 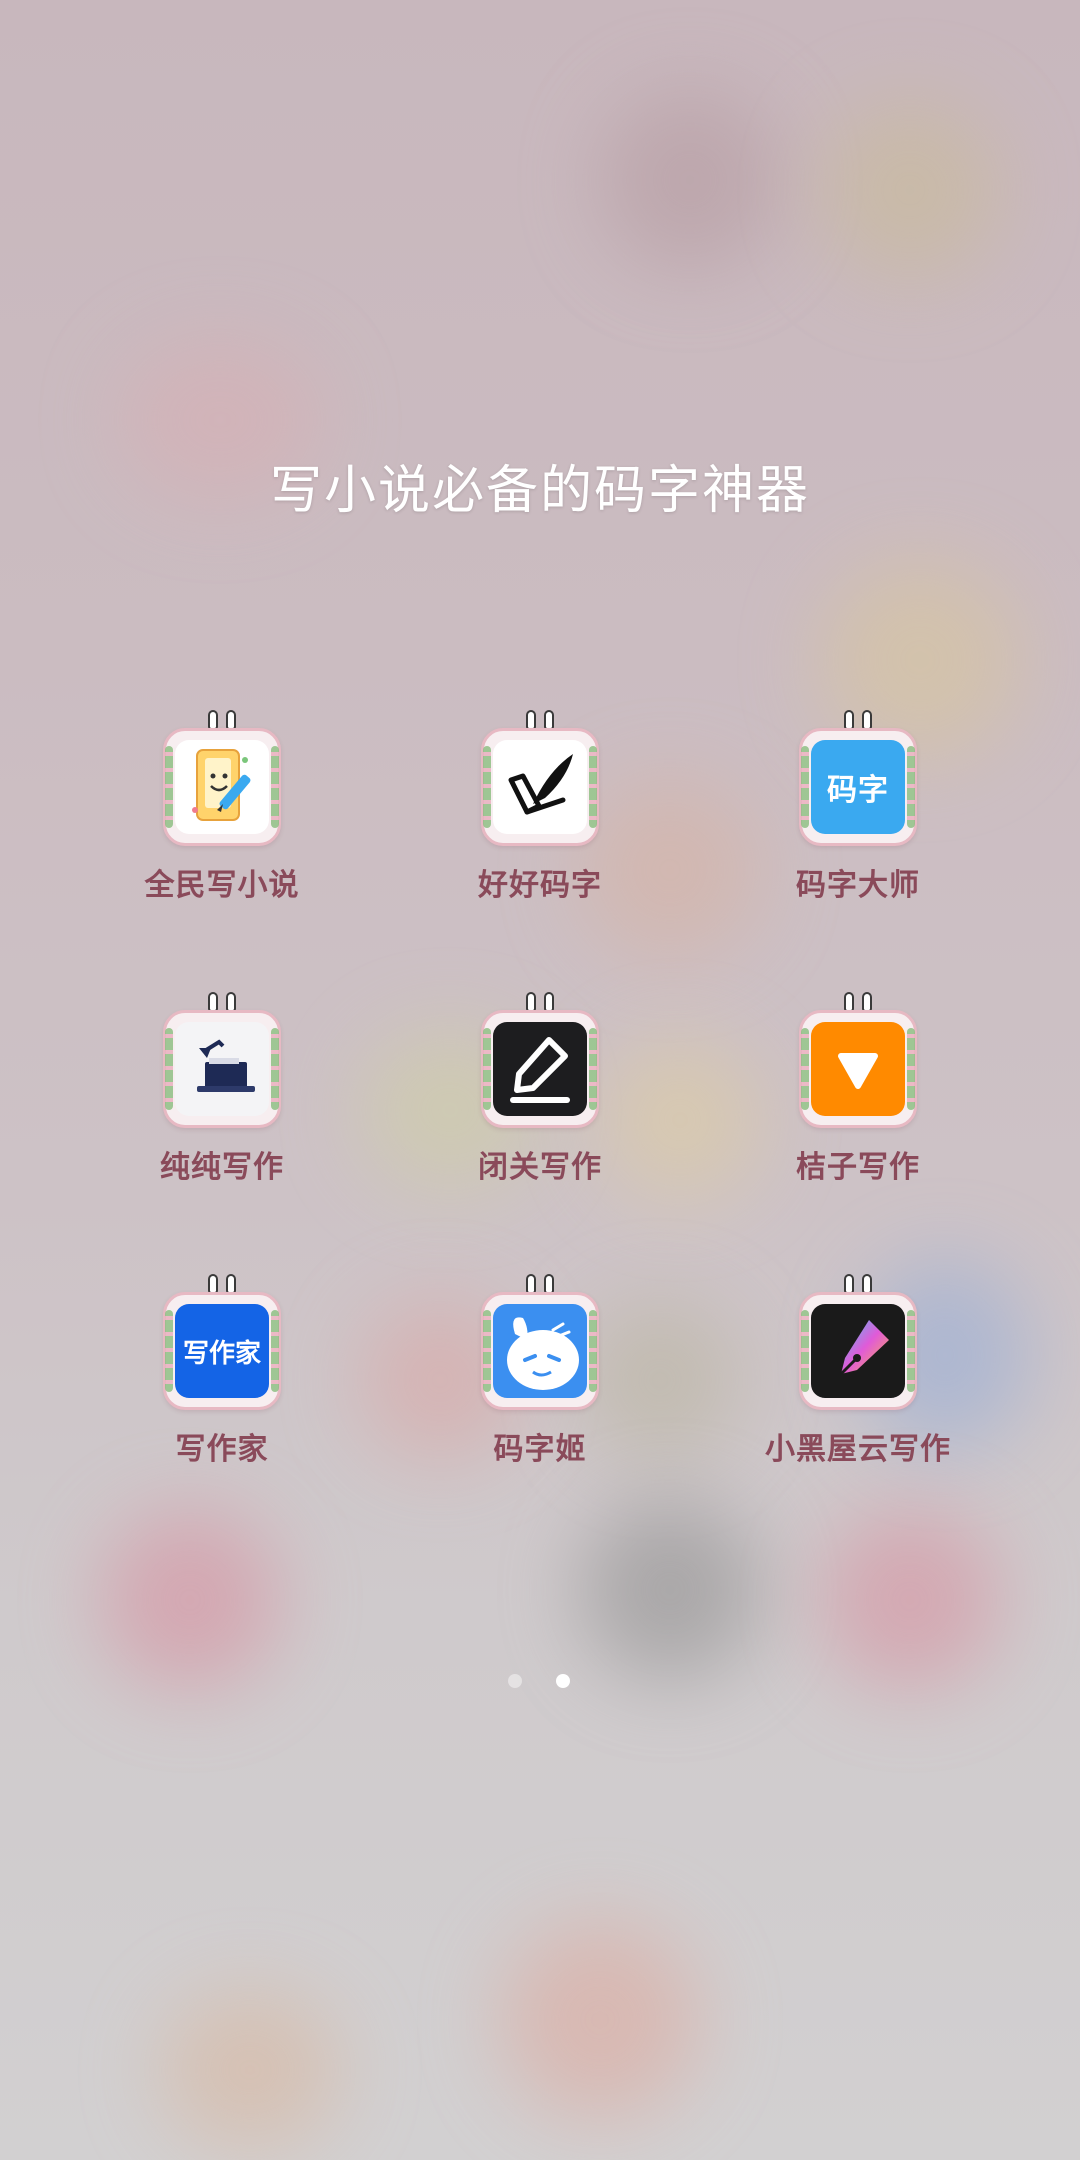 I want to click on app-mazi-dashi: 码字 码字大师, so click(x=858, y=811).